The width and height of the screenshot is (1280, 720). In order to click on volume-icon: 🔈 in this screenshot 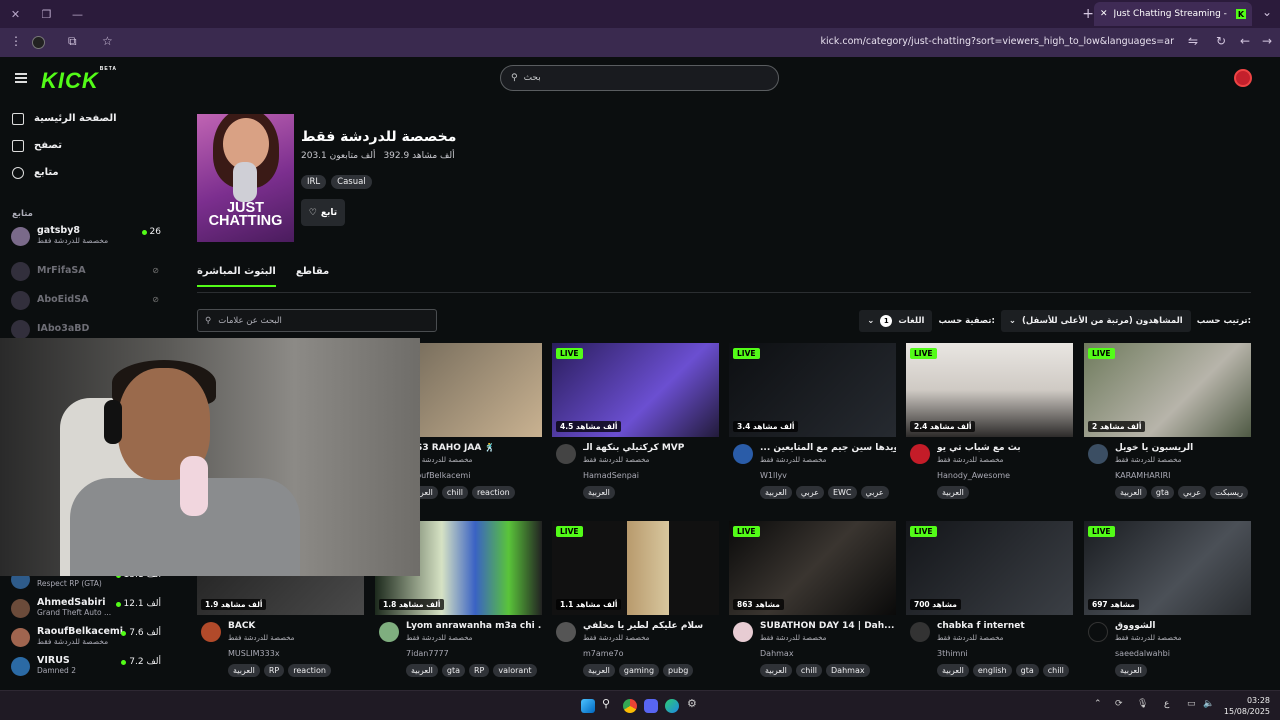, I will do `click(1210, 706)`.